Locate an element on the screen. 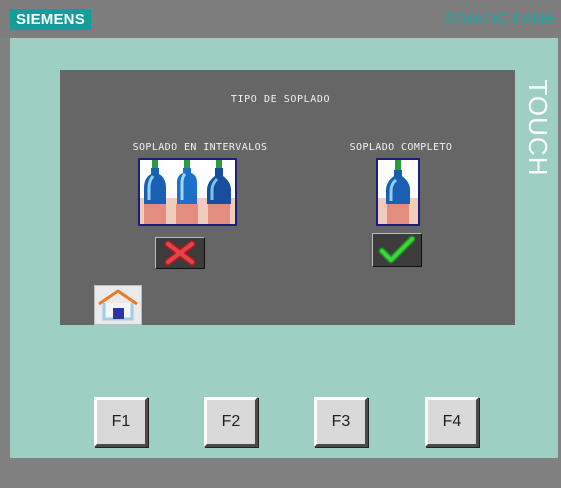 The image size is (561, 488). f3-key: F3 is located at coordinates (341, 422).